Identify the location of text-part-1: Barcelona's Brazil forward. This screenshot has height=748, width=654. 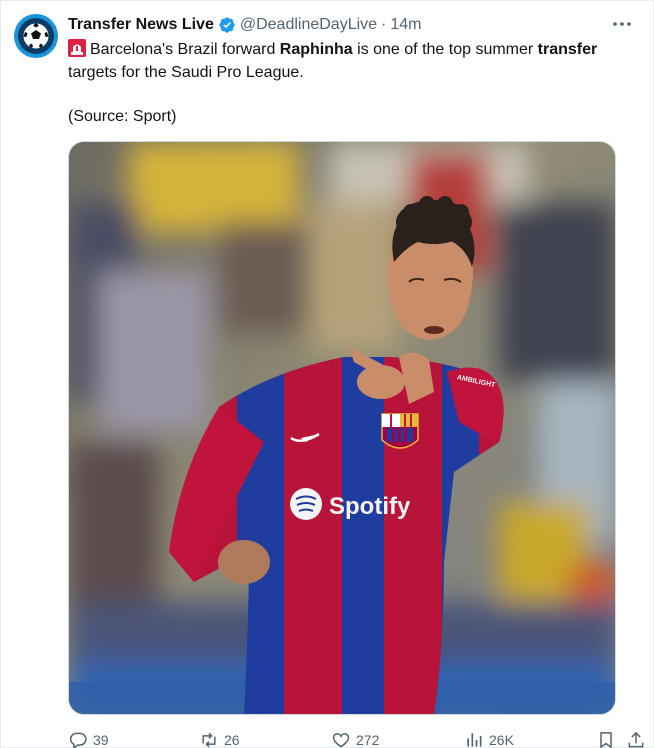
(185, 49).